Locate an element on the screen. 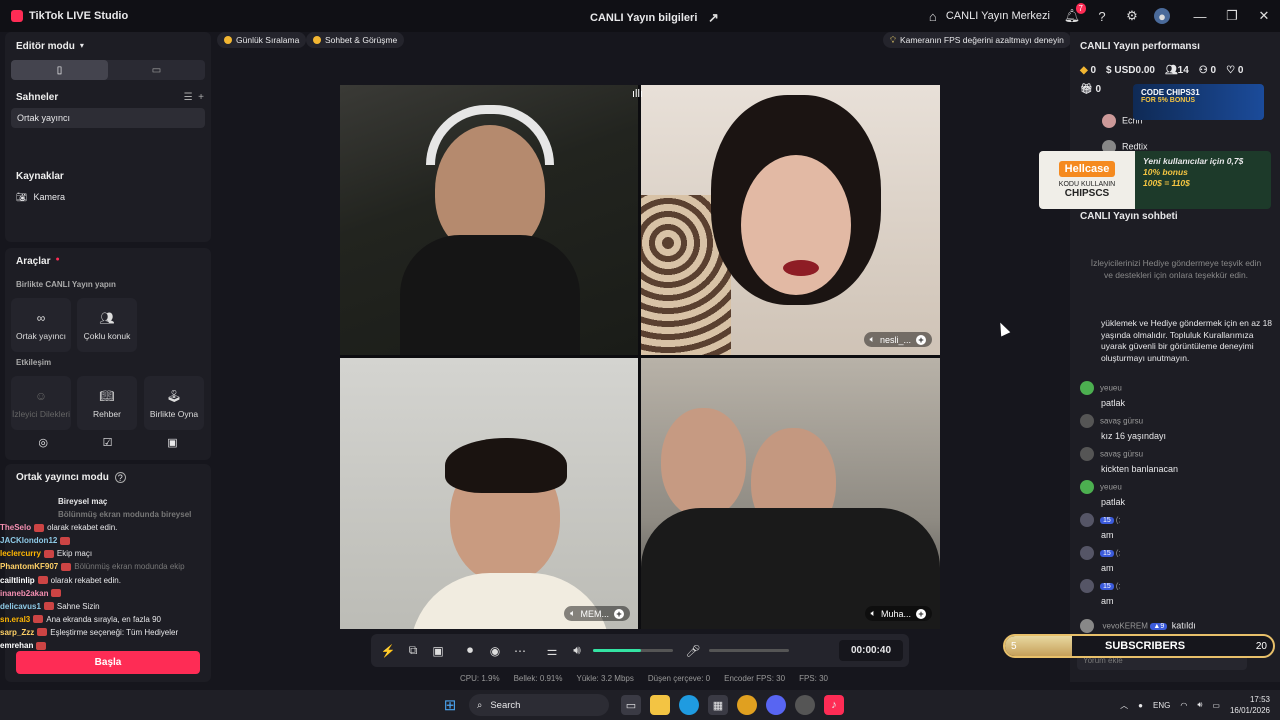 The width and height of the screenshot is (1280, 720). screen-icon: ▣ is located at coordinates (438, 651).